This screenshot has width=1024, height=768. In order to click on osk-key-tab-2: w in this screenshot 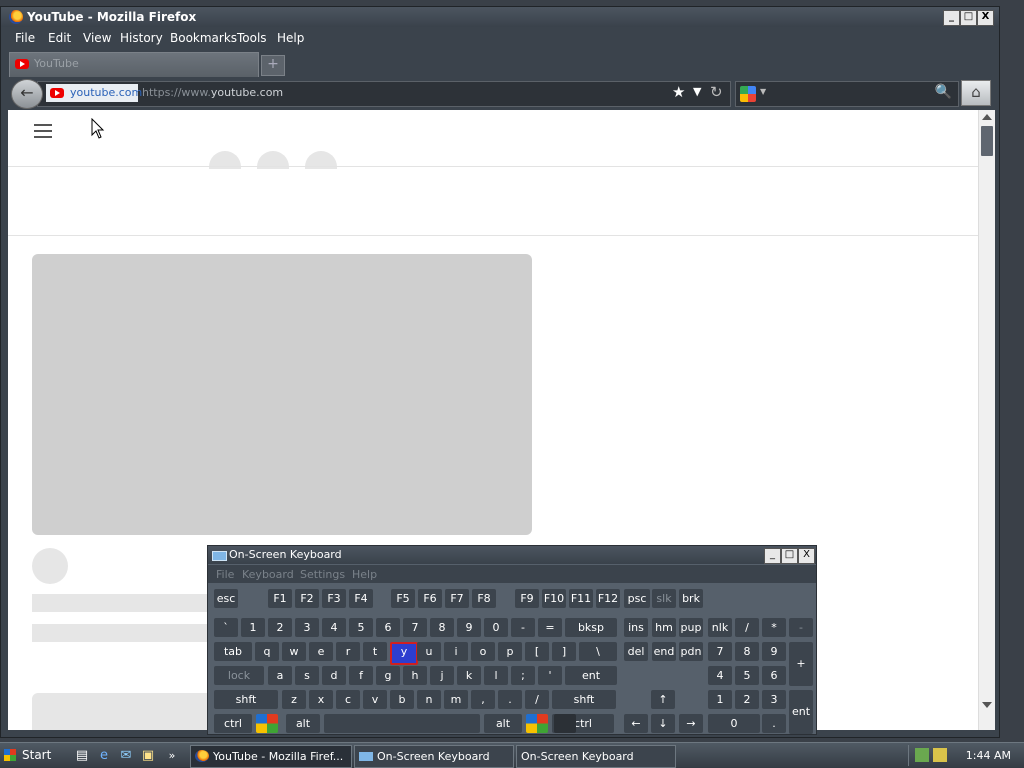, I will do `click(294, 651)`.